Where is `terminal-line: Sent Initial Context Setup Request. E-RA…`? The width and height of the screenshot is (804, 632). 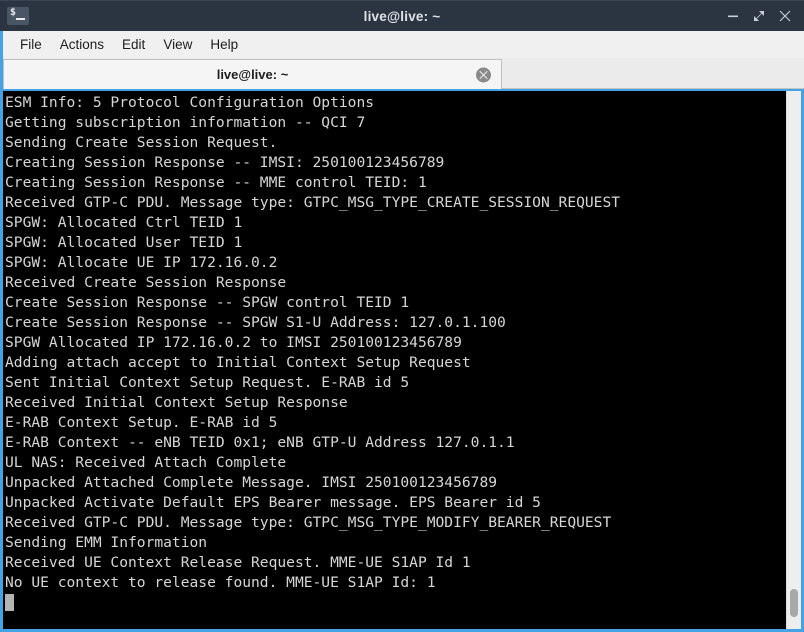
terminal-line: Sent Initial Context Setup Request. E-RA… is located at coordinates (207, 382).